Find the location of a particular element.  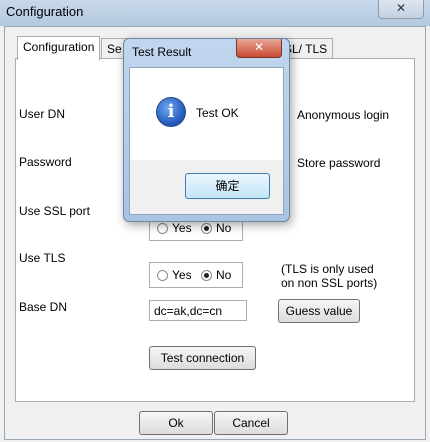

tls-radio-group: Yes No is located at coordinates (196, 275).